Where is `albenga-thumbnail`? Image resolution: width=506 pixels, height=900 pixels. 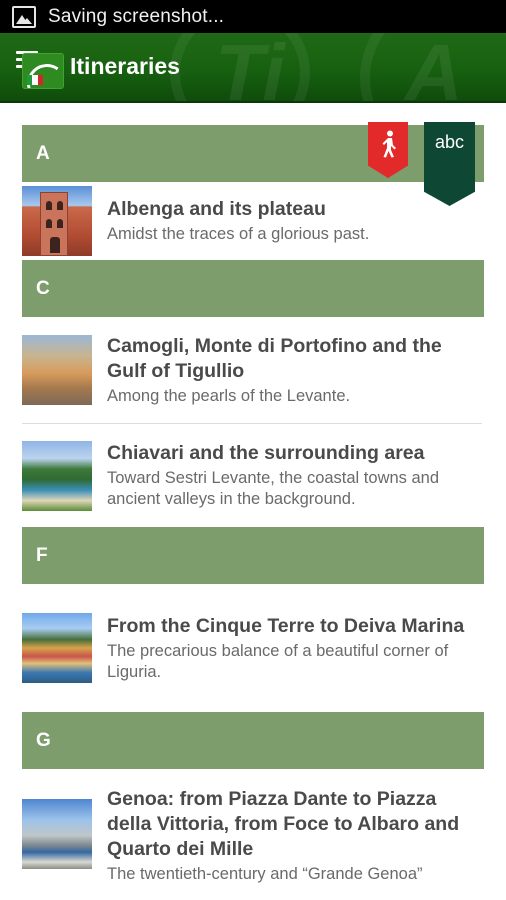 albenga-thumbnail is located at coordinates (57, 221).